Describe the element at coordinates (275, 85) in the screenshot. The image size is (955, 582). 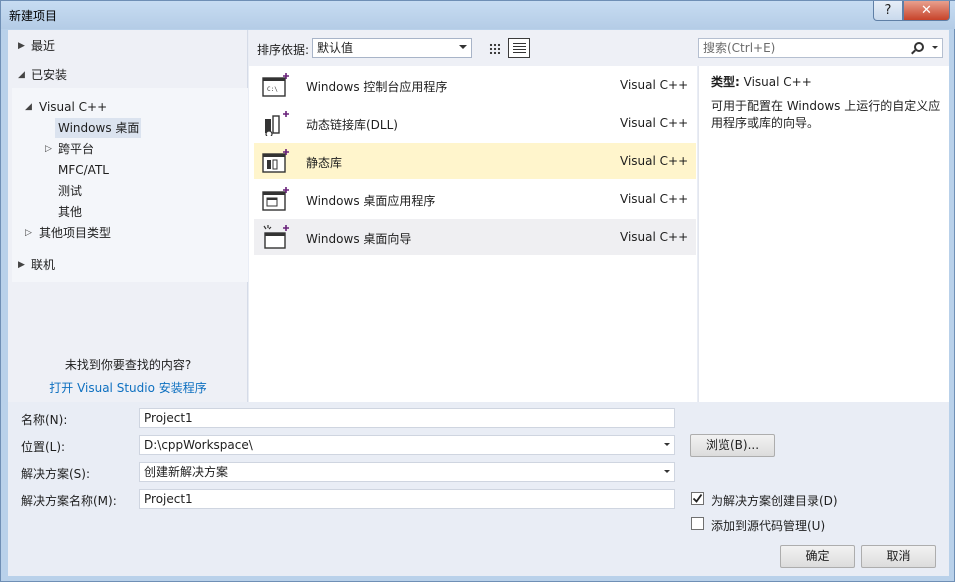
I see `console-app-icon: C:\` at that location.